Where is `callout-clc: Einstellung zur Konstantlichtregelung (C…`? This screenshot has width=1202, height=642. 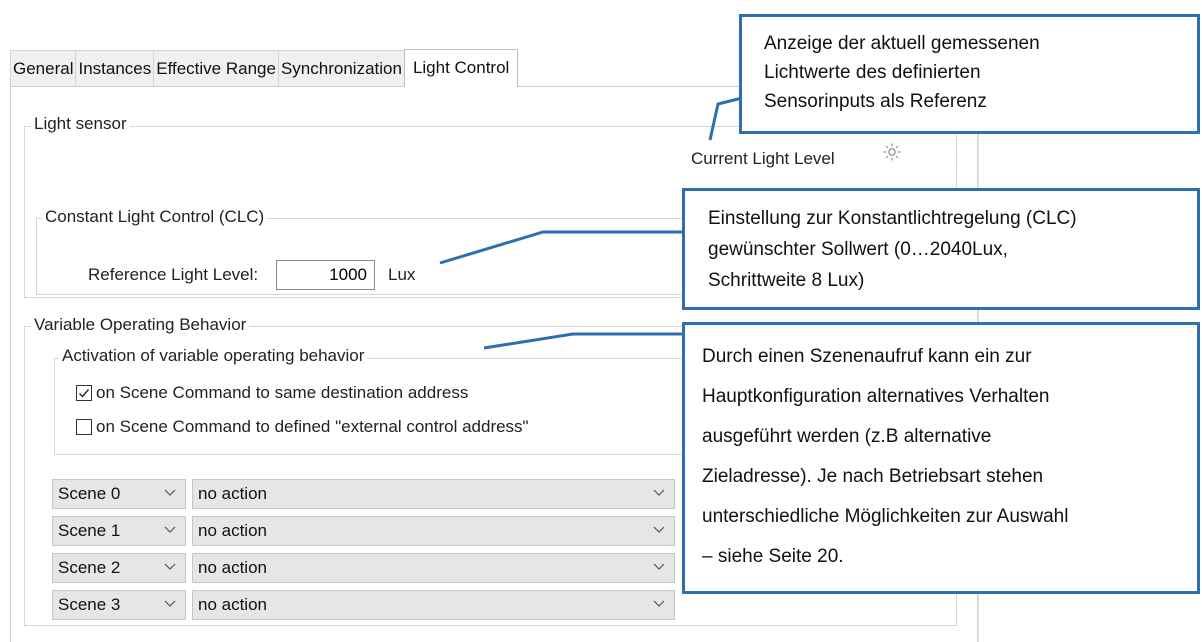 callout-clc: Einstellung zur Konstantlichtregelung (C… is located at coordinates (941, 249).